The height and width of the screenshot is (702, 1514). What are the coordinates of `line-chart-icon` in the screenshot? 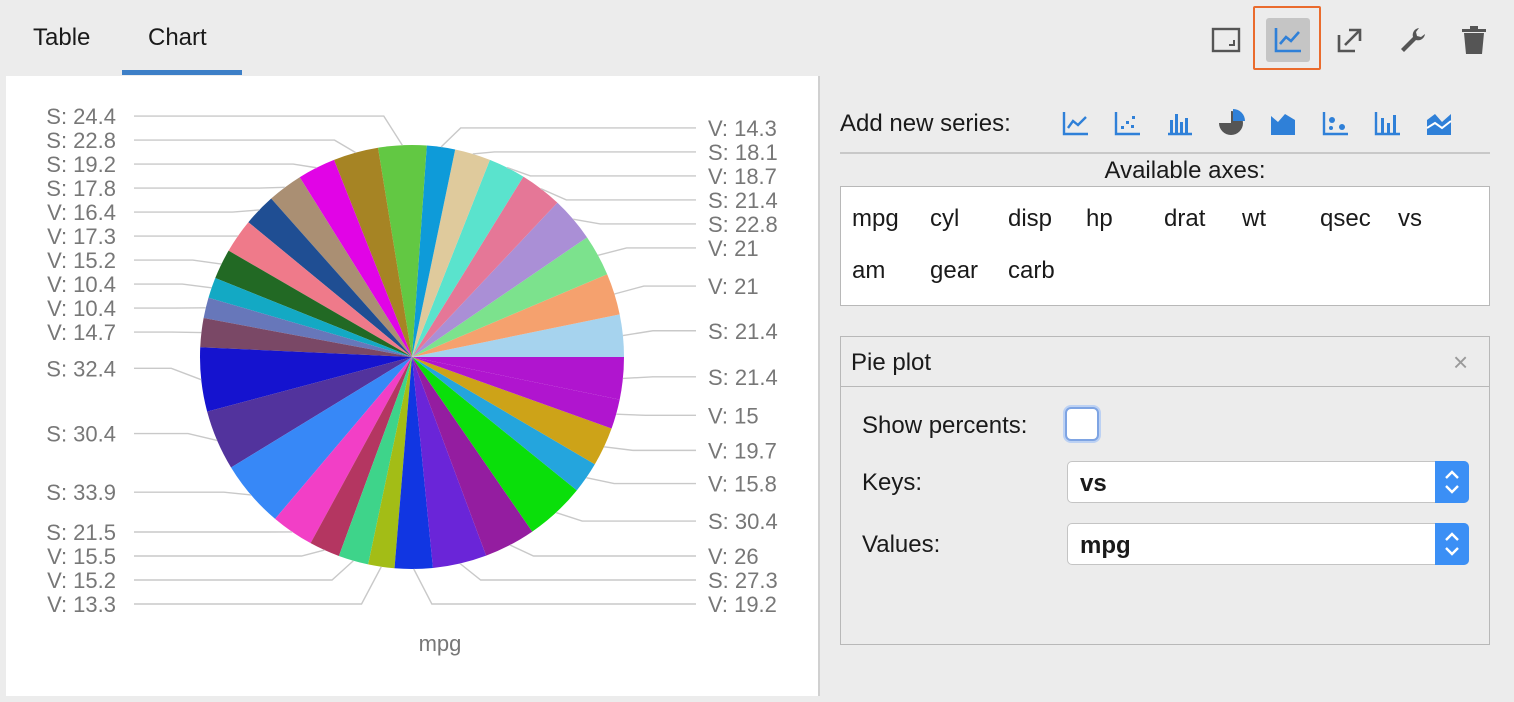 It's located at (1288, 40).